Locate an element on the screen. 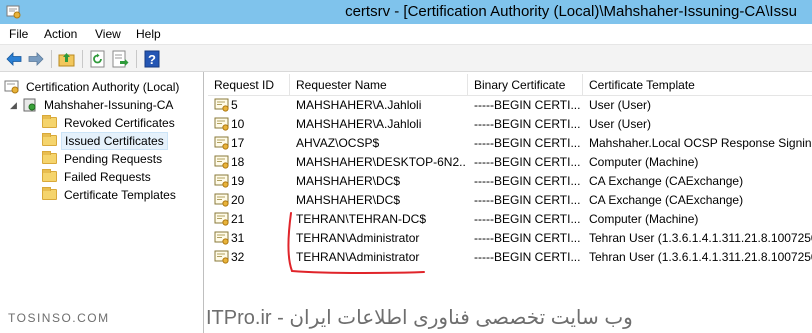  cell-request-id: 5 is located at coordinates (234, 105).